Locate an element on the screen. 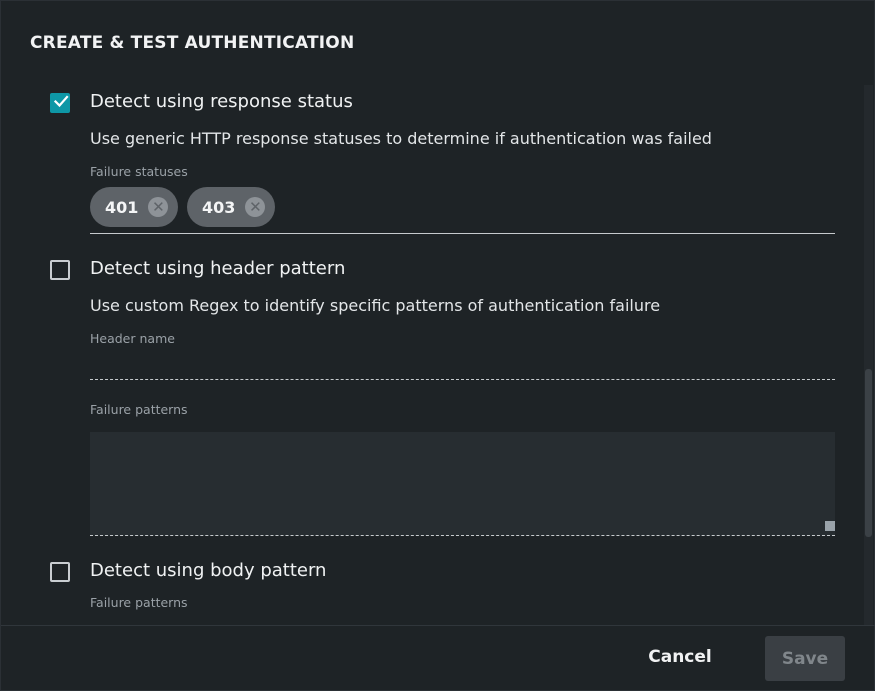 The height and width of the screenshot is (691, 875). checkmark-icon is located at coordinates (61, 101).